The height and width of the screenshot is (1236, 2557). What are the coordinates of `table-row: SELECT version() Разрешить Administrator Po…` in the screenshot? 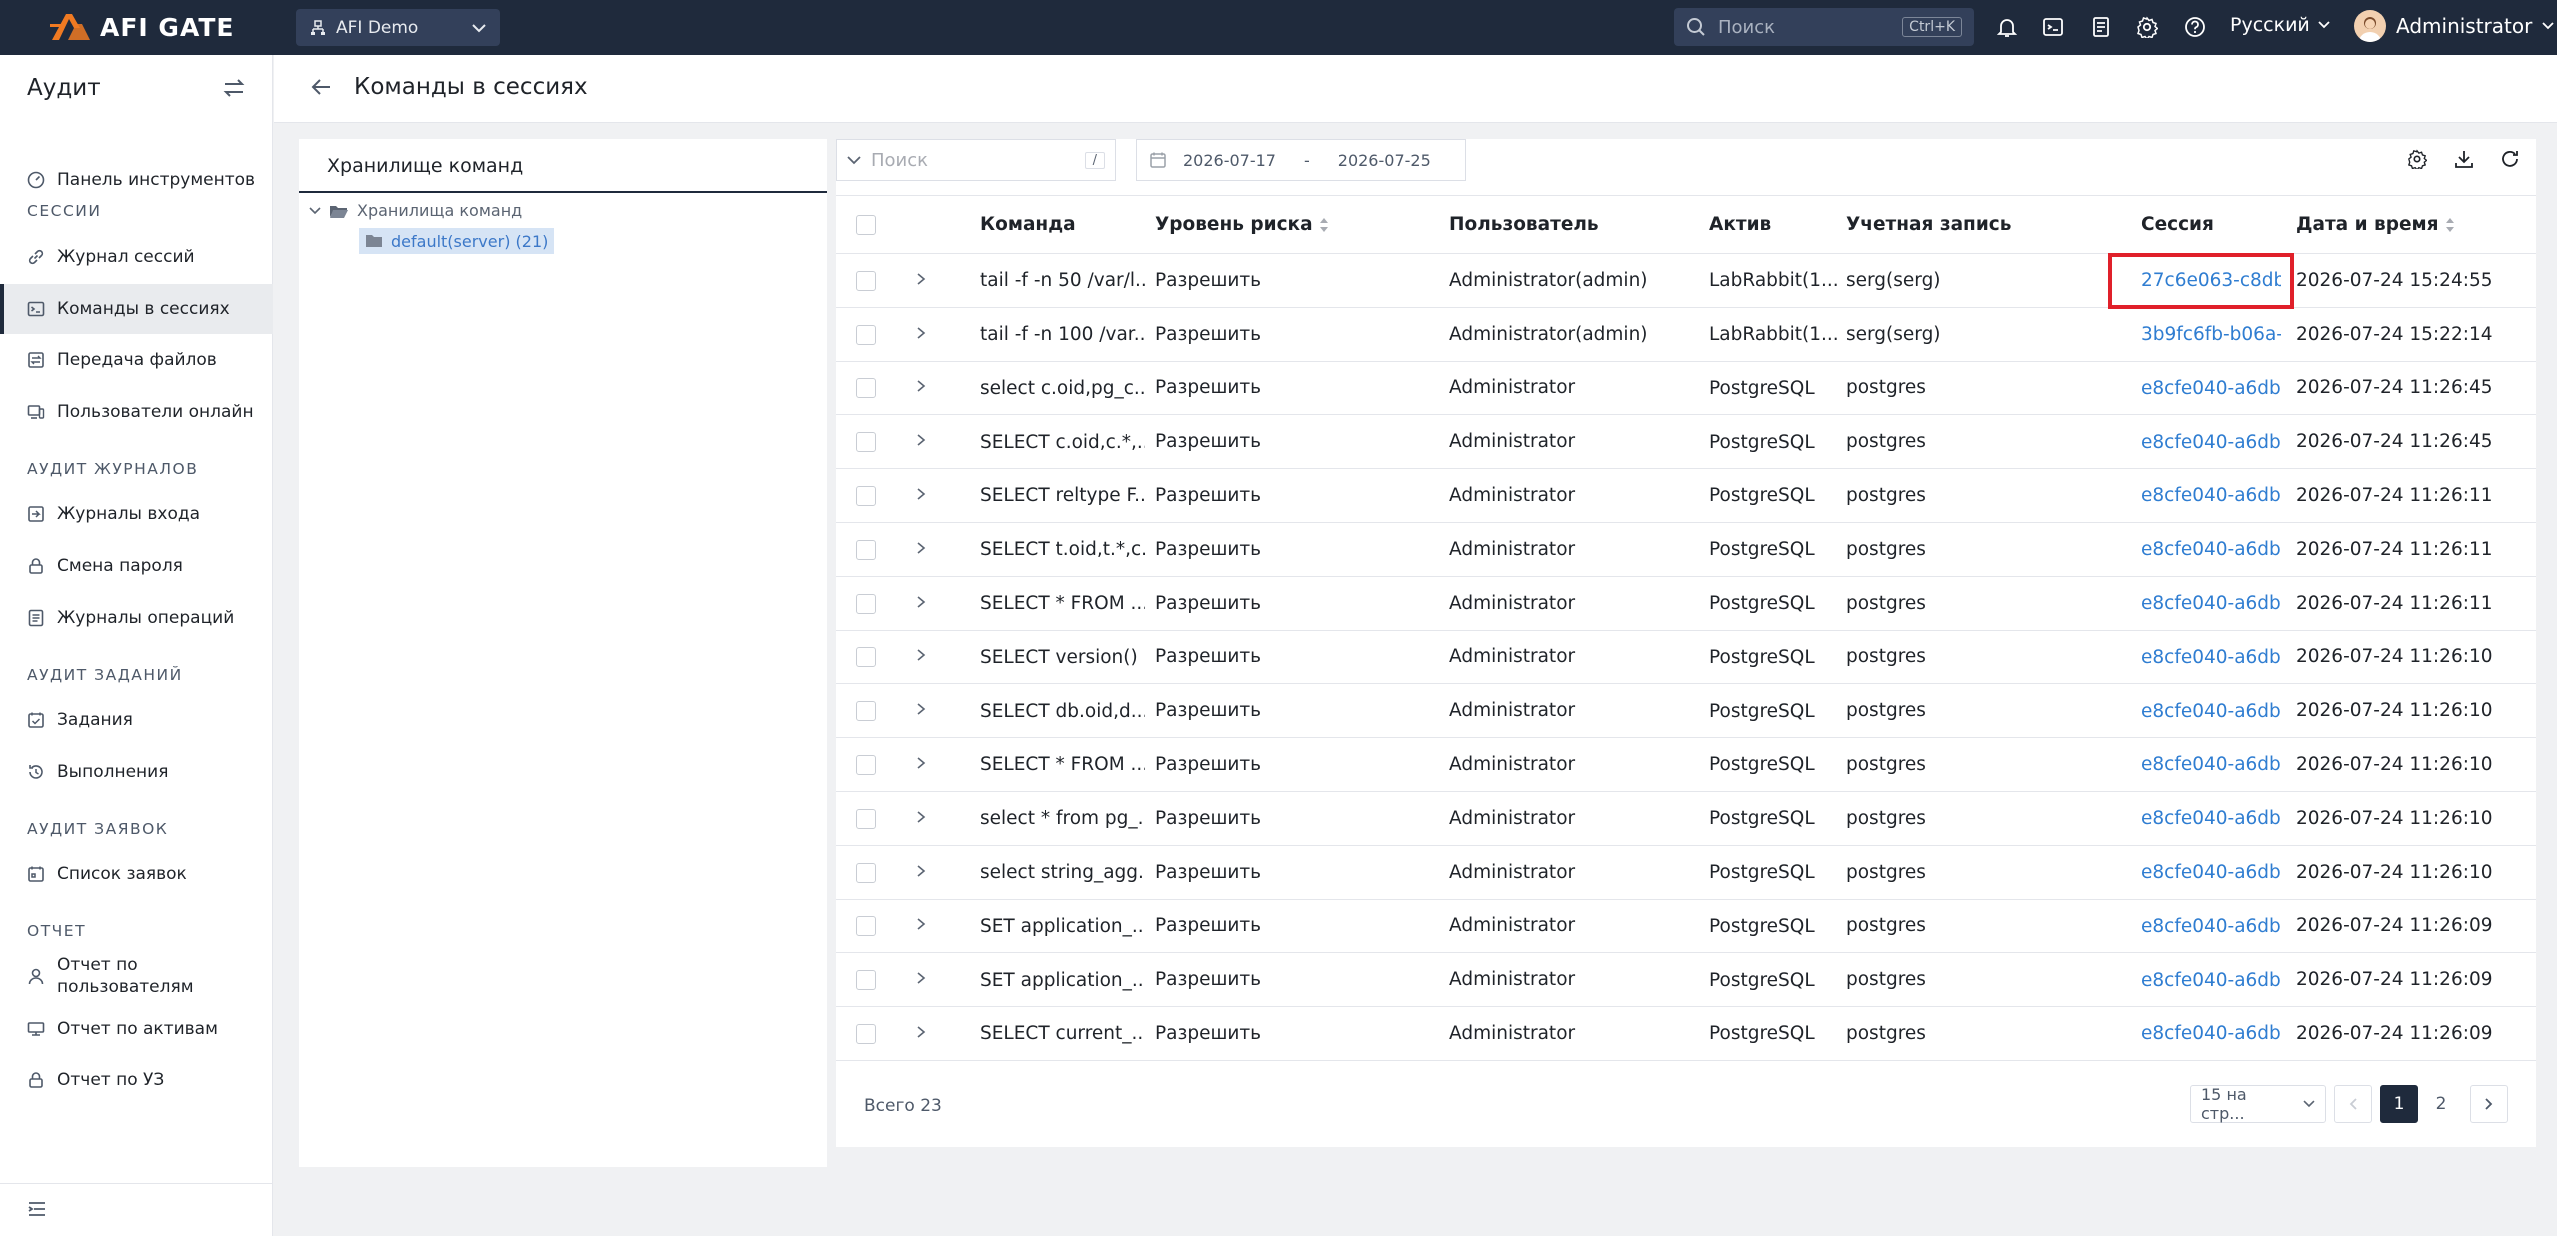 It's located at (1686, 657).